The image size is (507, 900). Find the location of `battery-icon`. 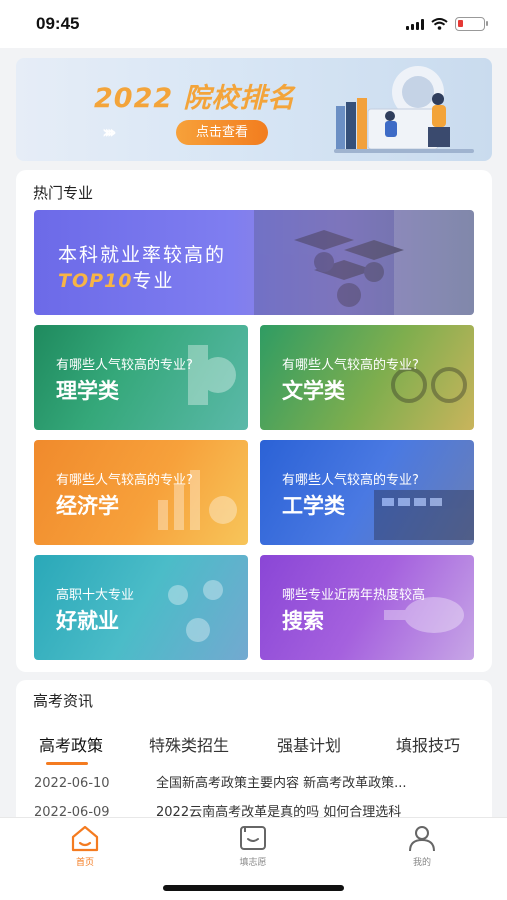

battery-icon is located at coordinates (471, 24).